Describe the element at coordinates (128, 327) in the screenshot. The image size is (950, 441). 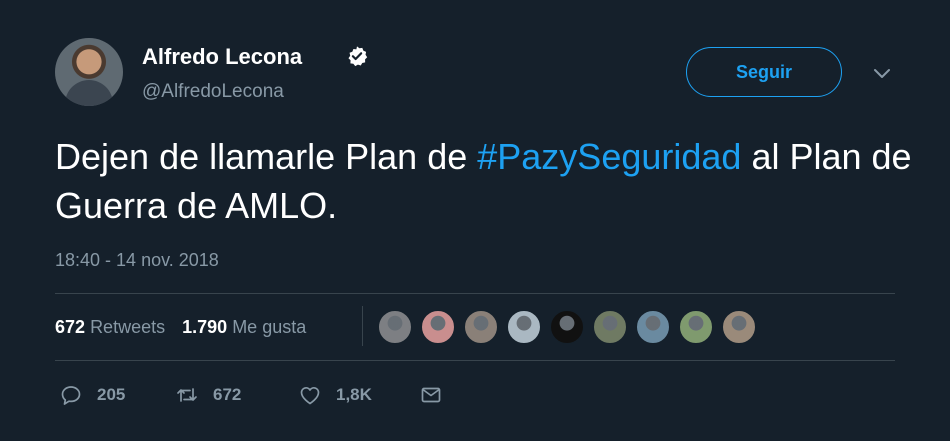
I see `retweets-label: Retweets` at that location.